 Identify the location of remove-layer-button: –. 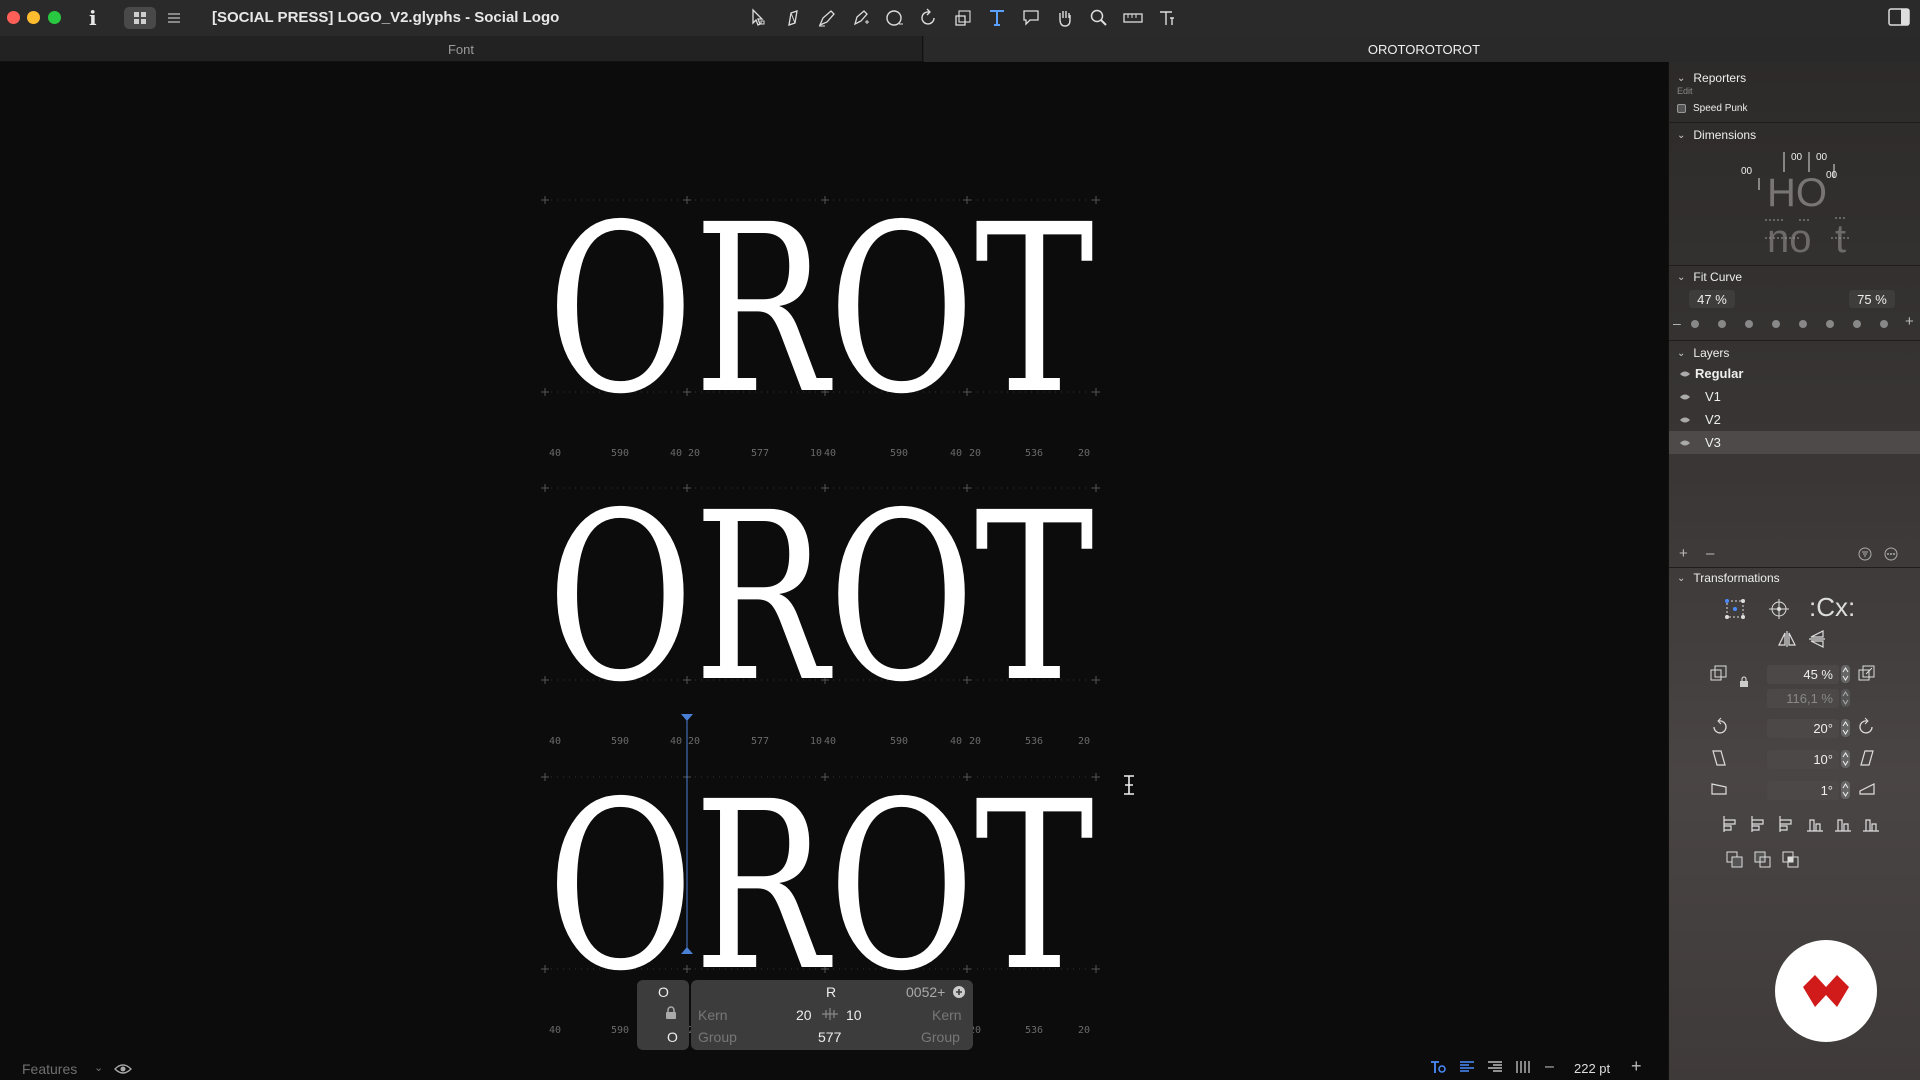
(1710, 553).